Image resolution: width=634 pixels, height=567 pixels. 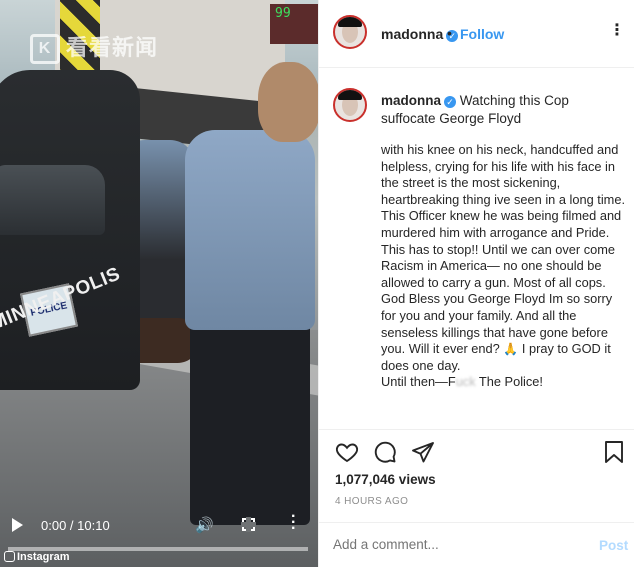 I want to click on watermark-logo-icon: K, so click(x=45, y=49).